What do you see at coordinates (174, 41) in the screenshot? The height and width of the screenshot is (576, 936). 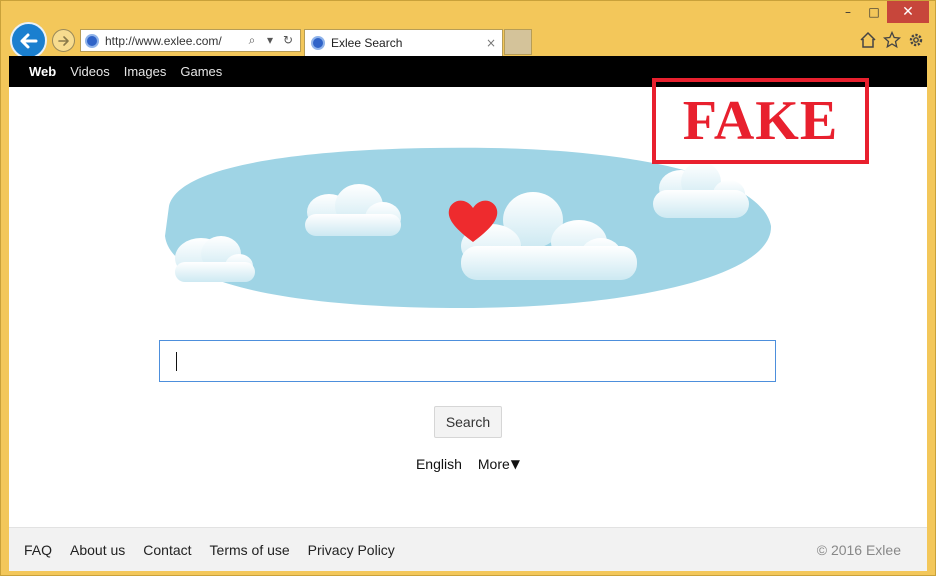 I see `address-url: http://www.exlee.com/` at bounding box center [174, 41].